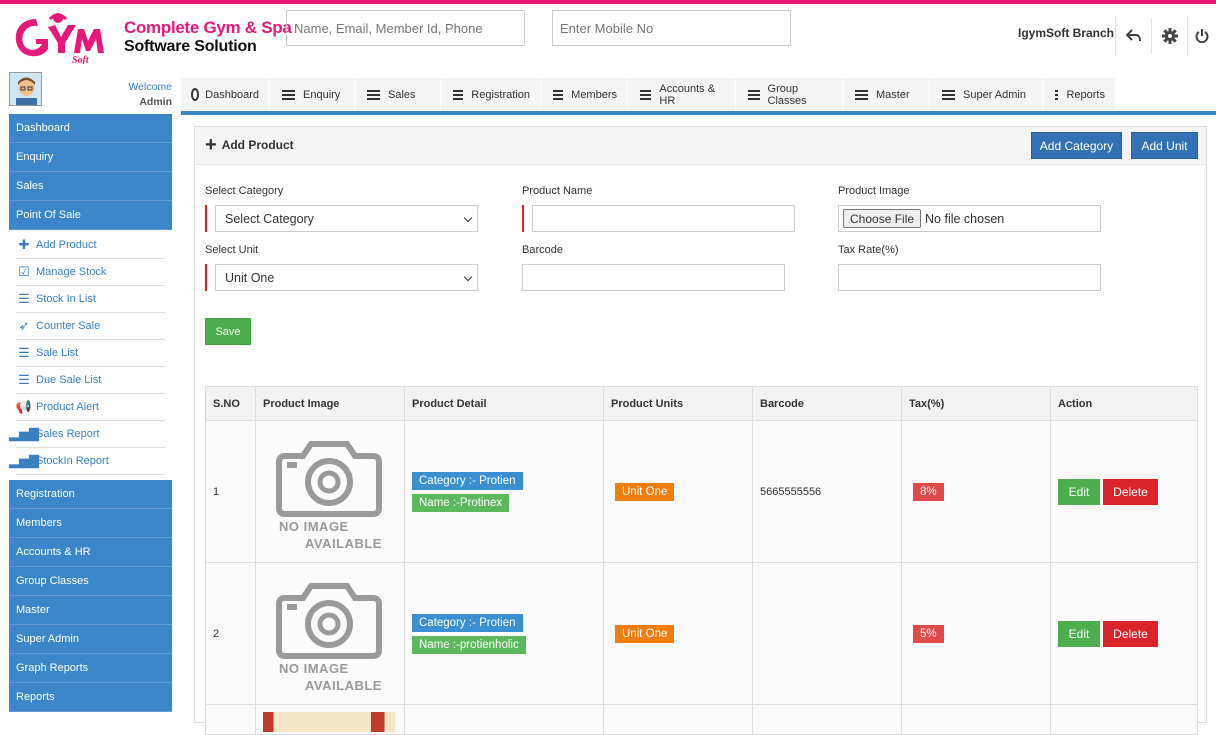  Describe the element at coordinates (24, 460) in the screenshot. I see `bar-chart-icon: ▂▅▇` at that location.